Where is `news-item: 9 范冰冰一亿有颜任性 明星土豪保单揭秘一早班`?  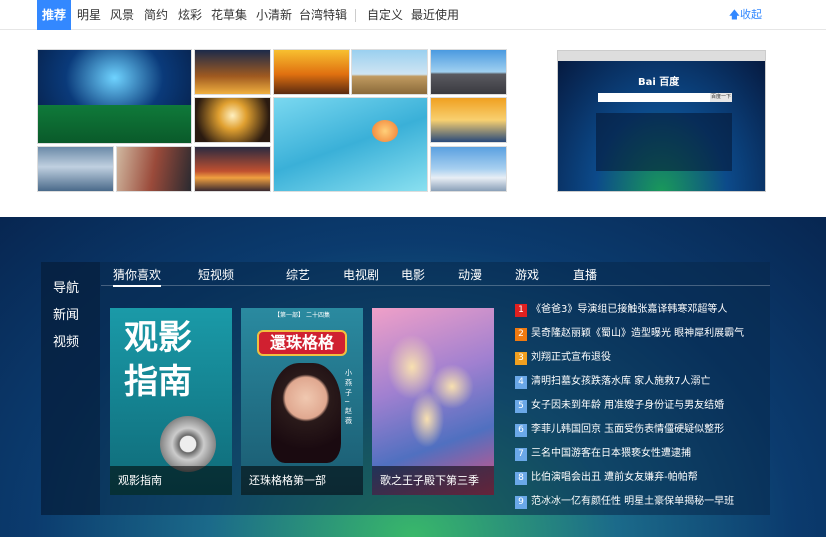
news-item: 9 范冰冰一亿有颜任性 明星土豪保单揭秘一早班 is located at coordinates (624, 502).